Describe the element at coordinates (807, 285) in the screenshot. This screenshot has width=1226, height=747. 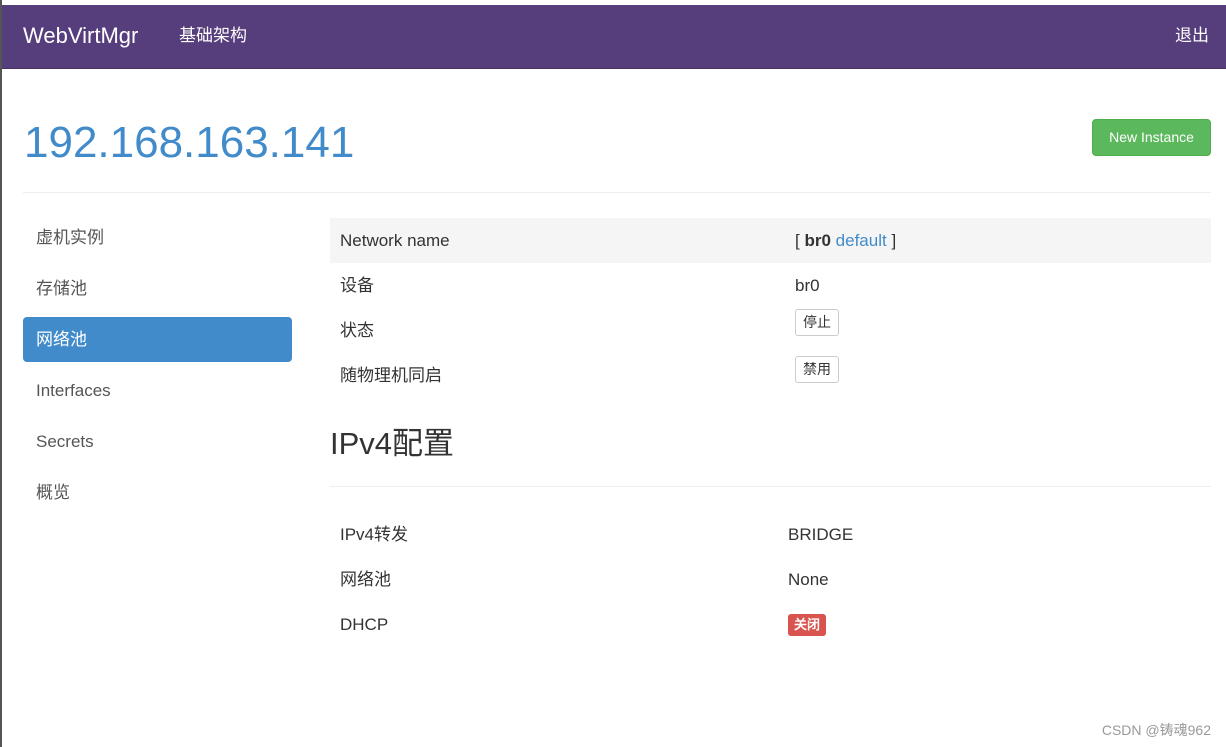
I see `device-value: br0` at that location.